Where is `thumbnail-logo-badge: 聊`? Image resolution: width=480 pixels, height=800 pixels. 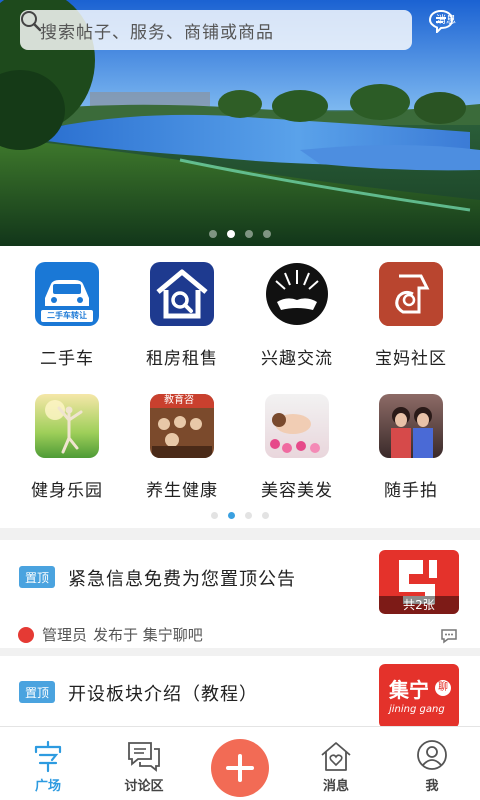 thumbnail-logo-badge: 聊 is located at coordinates (443, 688).